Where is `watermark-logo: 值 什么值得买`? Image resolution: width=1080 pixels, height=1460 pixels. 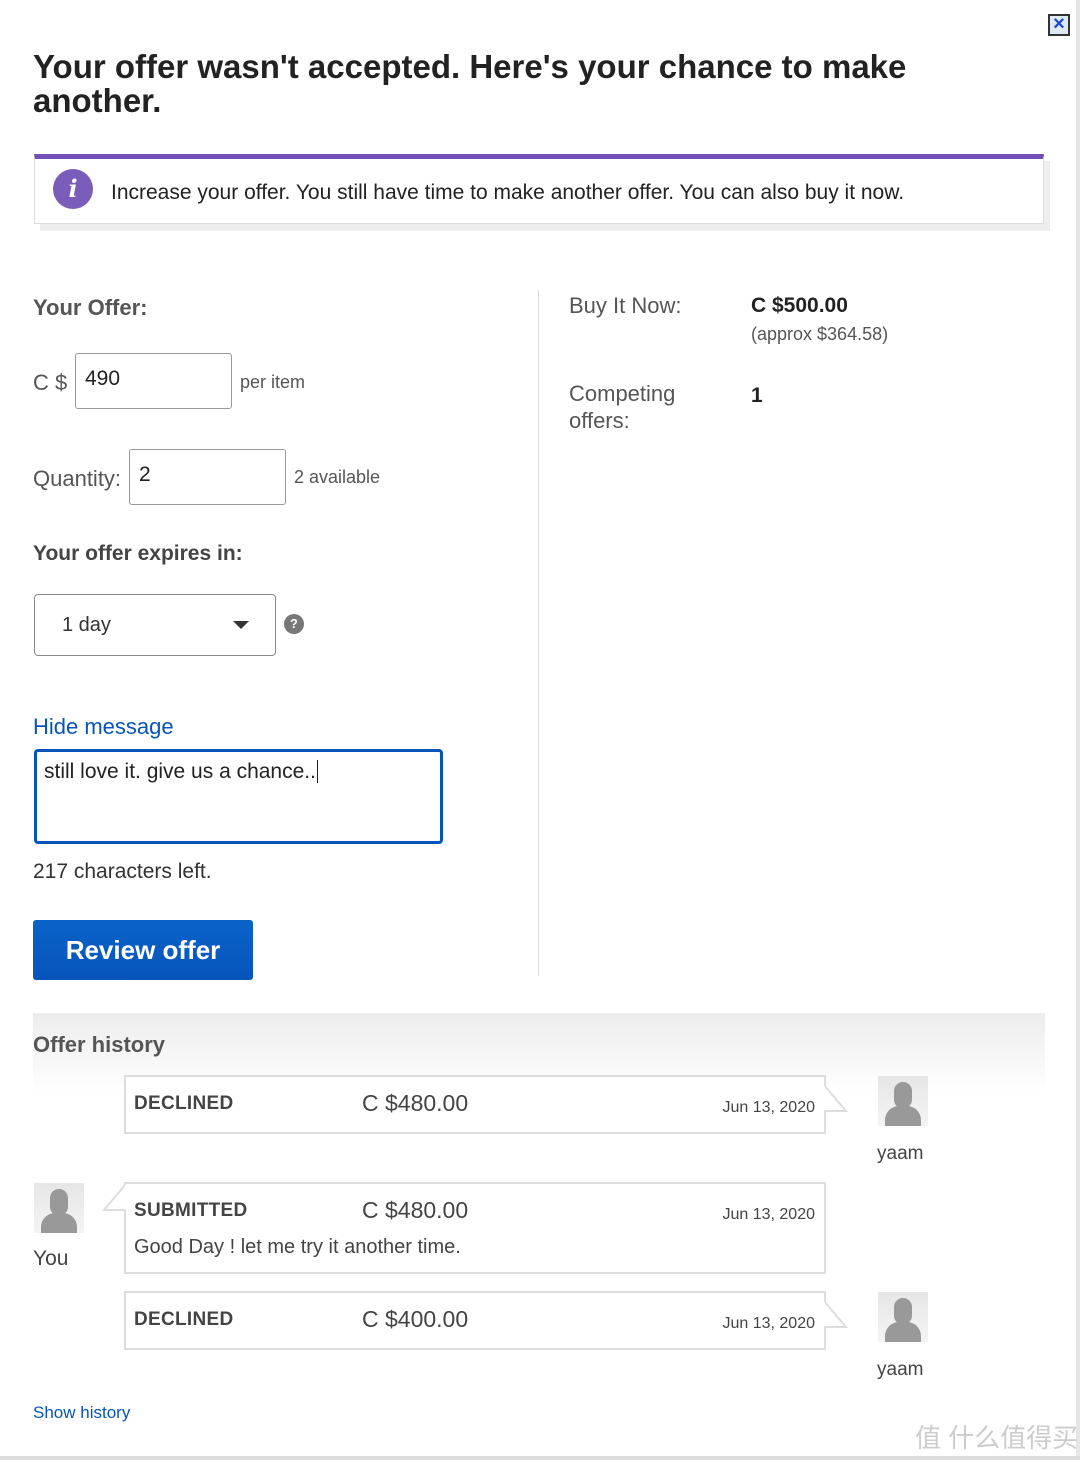 watermark-logo: 值 什么值得买 is located at coordinates (997, 1438).